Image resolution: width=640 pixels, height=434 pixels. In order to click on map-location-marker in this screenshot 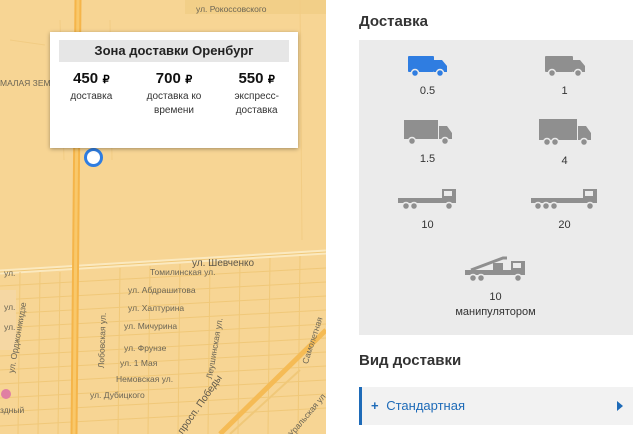, I will do `click(93, 157)`.